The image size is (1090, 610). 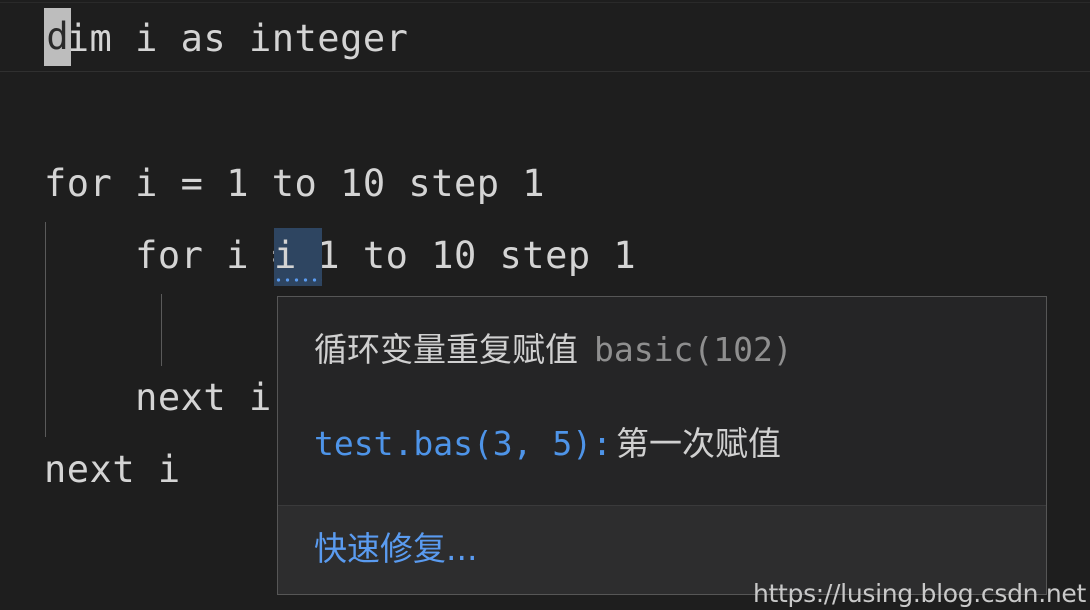 What do you see at coordinates (112, 470) in the screenshot?
I see `code-line-7: next i` at bounding box center [112, 470].